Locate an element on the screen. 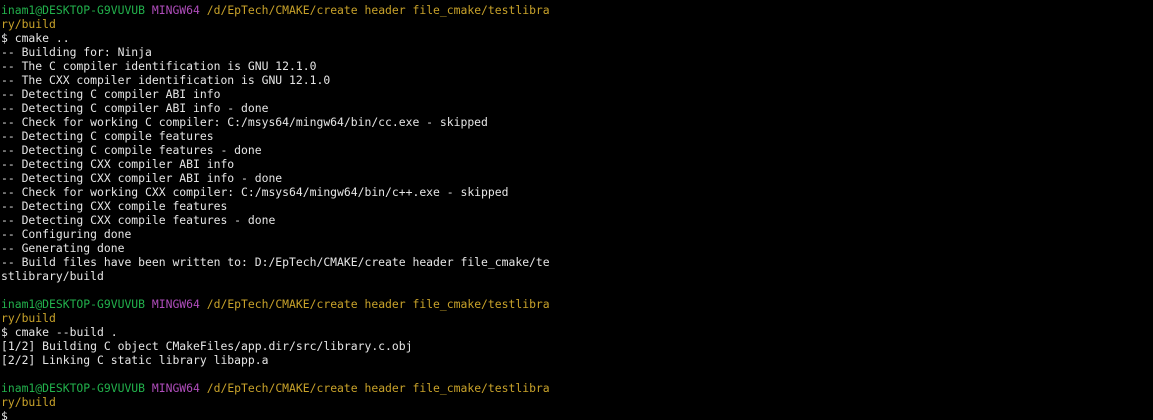 Image resolution: width=1153 pixels, height=420 pixels. output-line: stlibrary/build is located at coordinates (52, 276).